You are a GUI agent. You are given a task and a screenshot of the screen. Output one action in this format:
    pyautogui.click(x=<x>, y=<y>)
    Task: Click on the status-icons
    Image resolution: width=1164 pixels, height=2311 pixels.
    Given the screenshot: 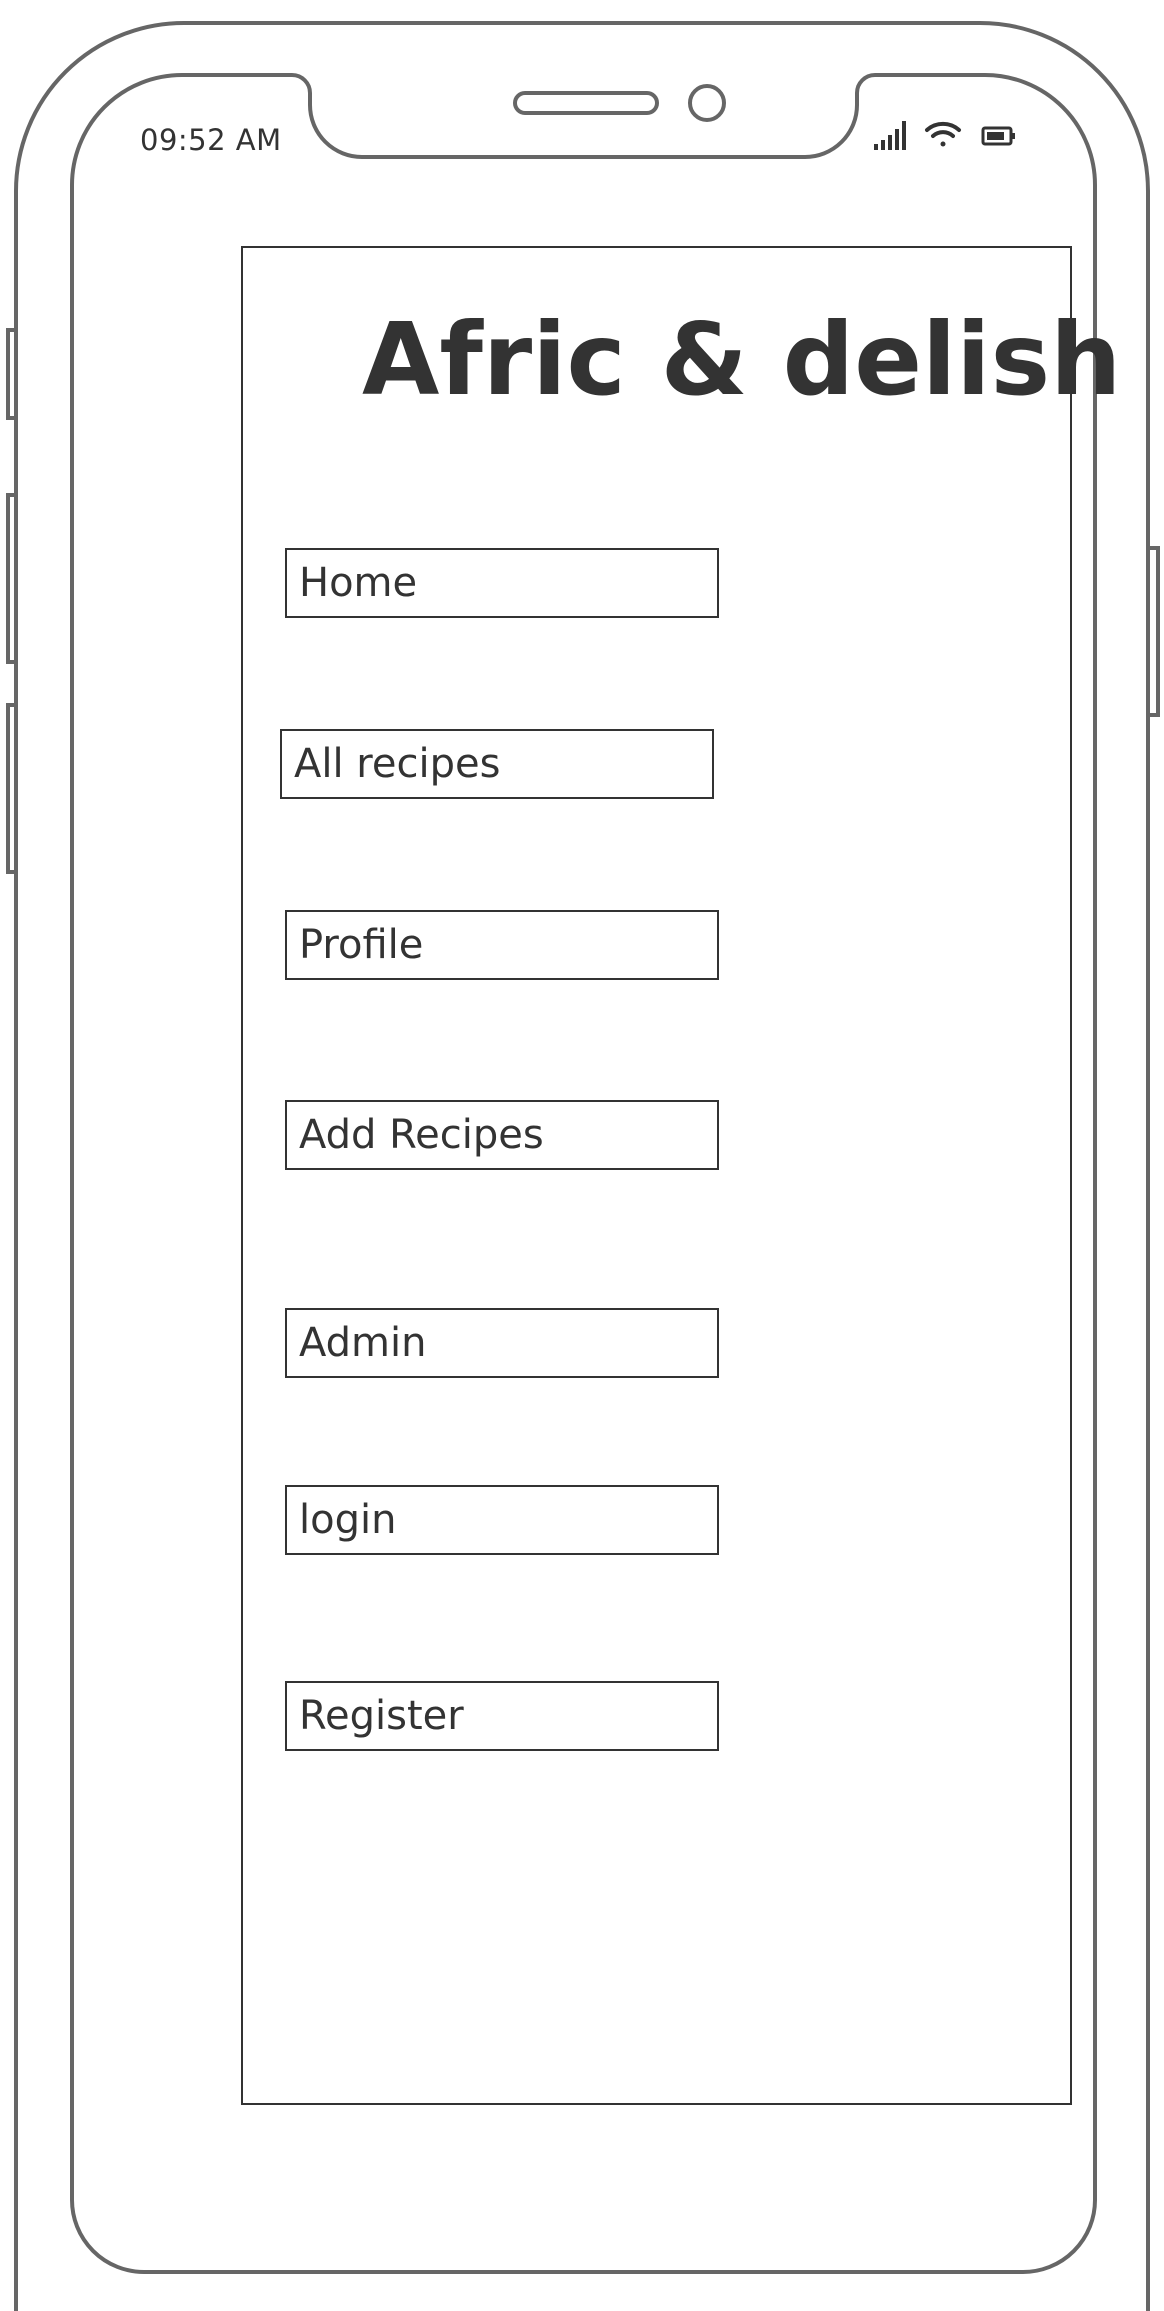 What is the action you would take?
    pyautogui.click(x=948, y=137)
    